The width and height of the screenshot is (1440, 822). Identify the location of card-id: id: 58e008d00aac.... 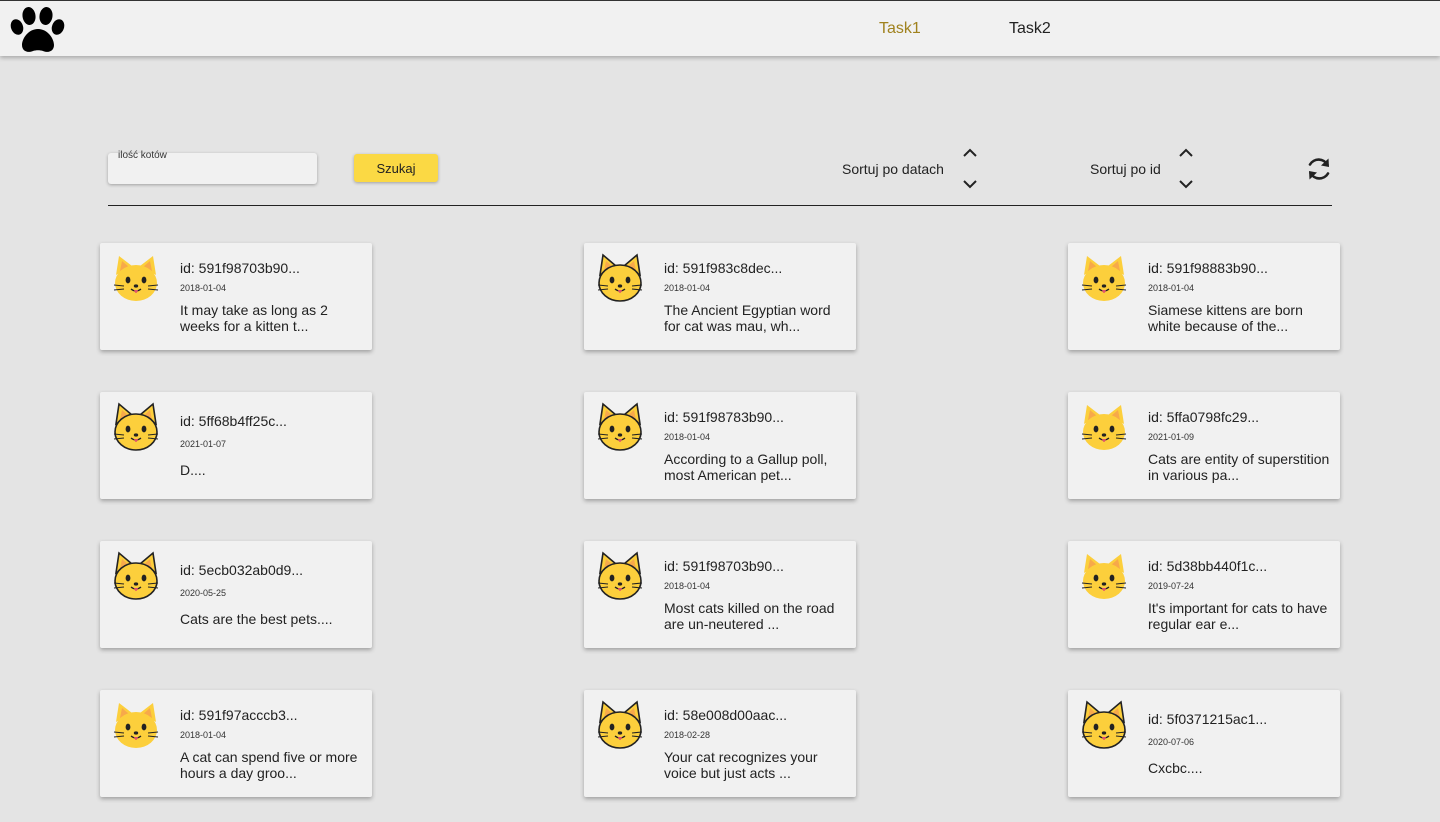
(725, 715).